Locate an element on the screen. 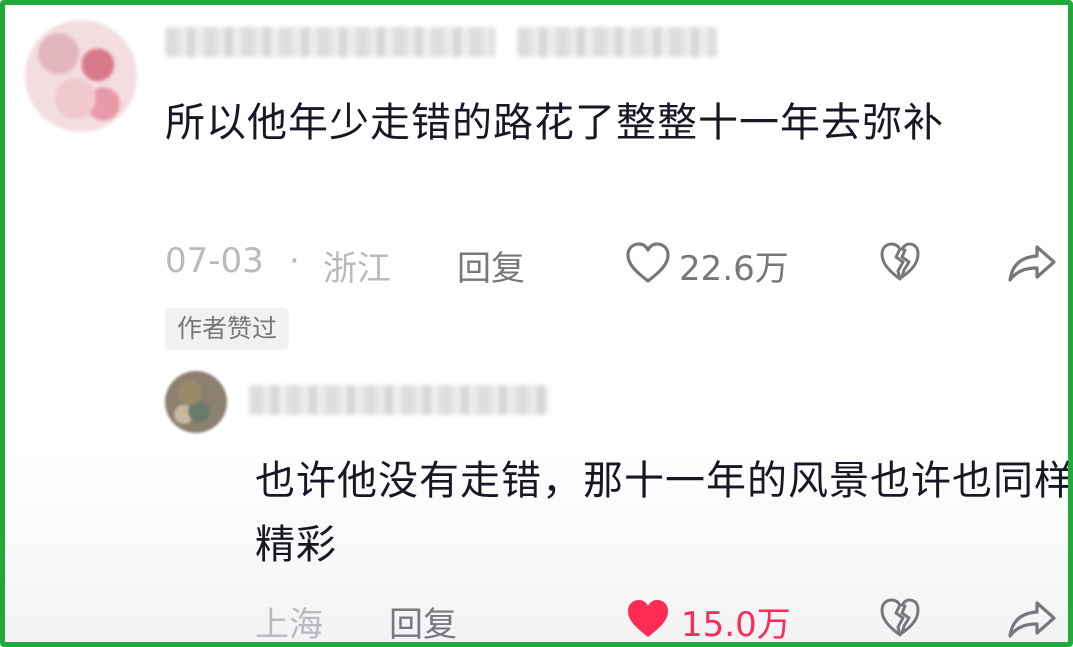 This screenshot has width=1073, height=647. reply-location: 上海 is located at coordinates (289, 625).